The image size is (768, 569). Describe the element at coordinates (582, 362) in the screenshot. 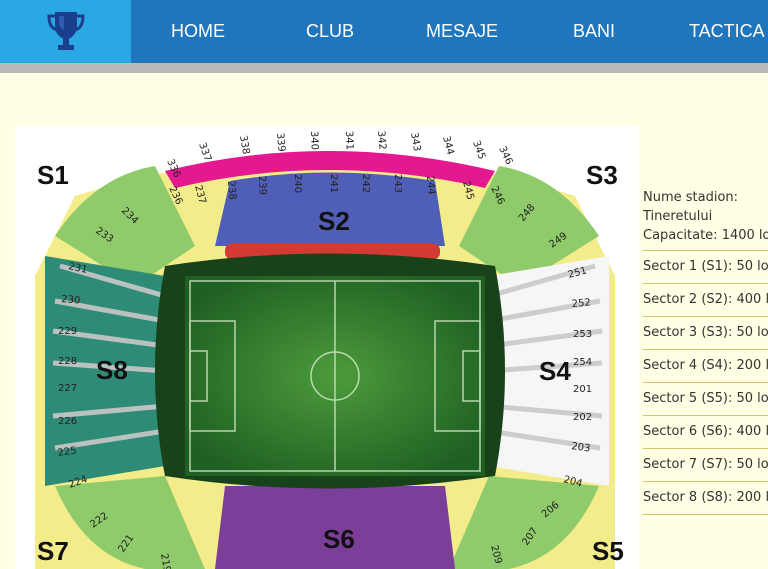

I see `seat-label: 254` at that location.